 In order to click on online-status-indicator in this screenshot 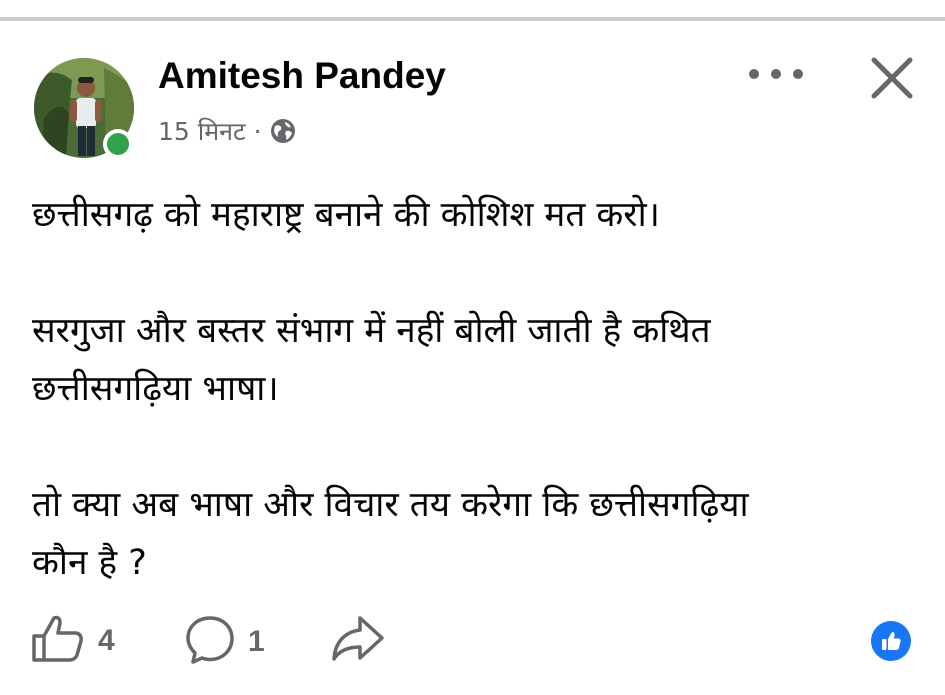, I will do `click(118, 144)`.